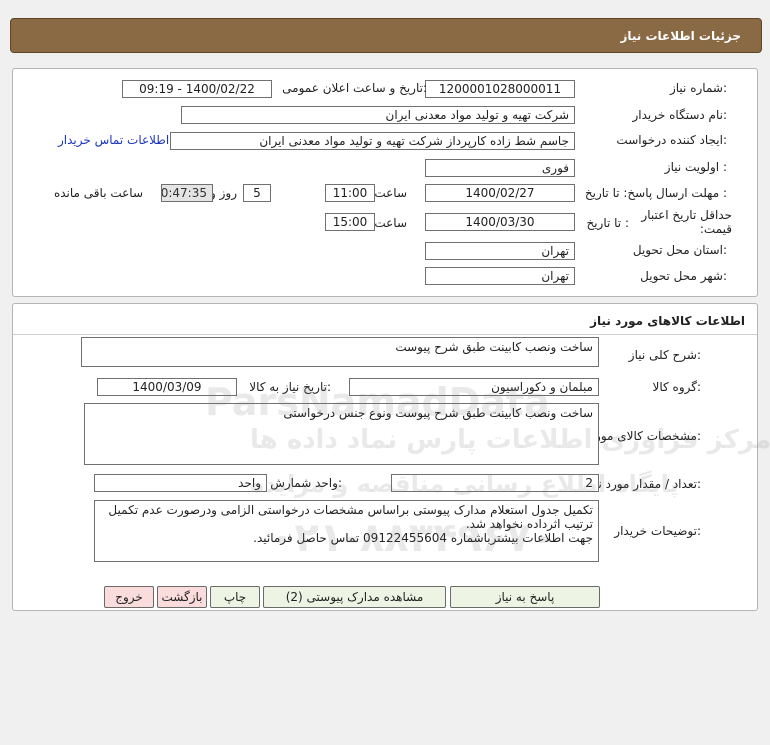  What do you see at coordinates (698, 88) in the screenshot?
I see `need-number-label: شماره نیاز:` at bounding box center [698, 88].